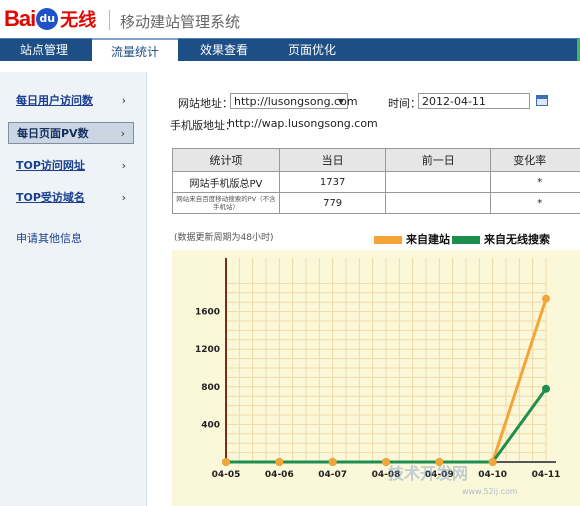 The image size is (580, 506). What do you see at coordinates (474, 101) in the screenshot?
I see `date-input: 2012-04-11` at bounding box center [474, 101].